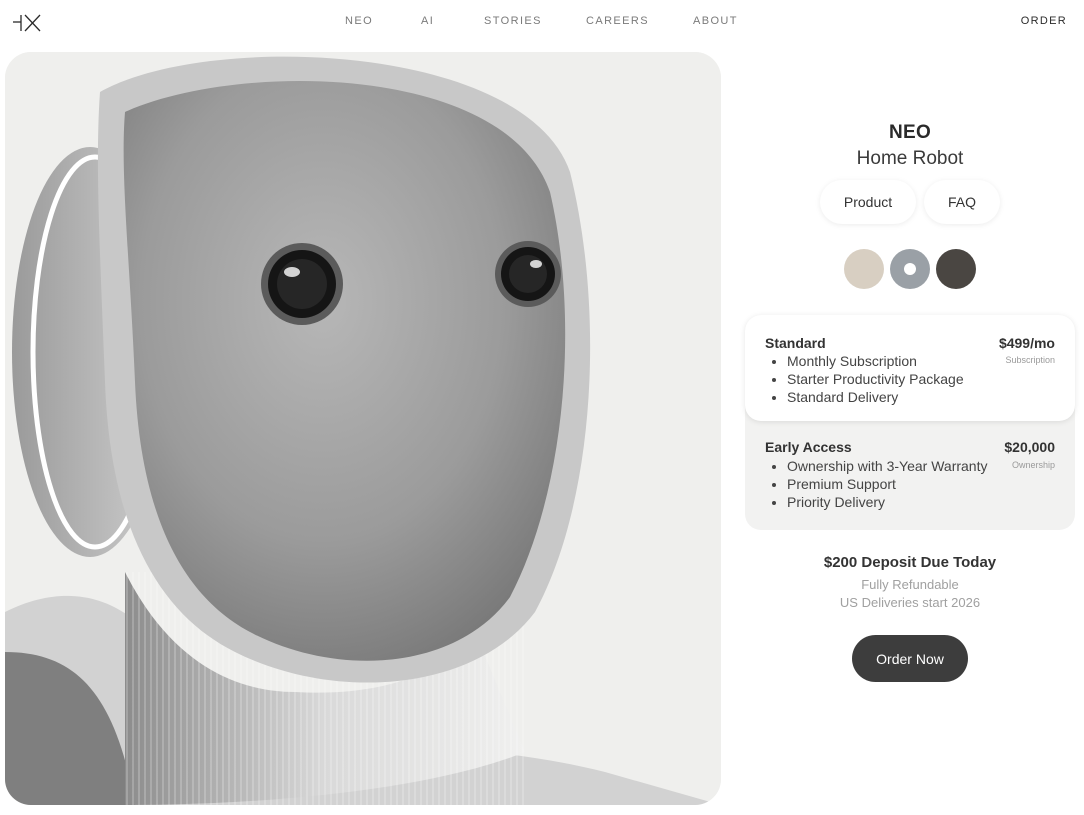 This screenshot has height=815, width=1084. I want to click on plan-price: $499/mo, so click(1026, 343).